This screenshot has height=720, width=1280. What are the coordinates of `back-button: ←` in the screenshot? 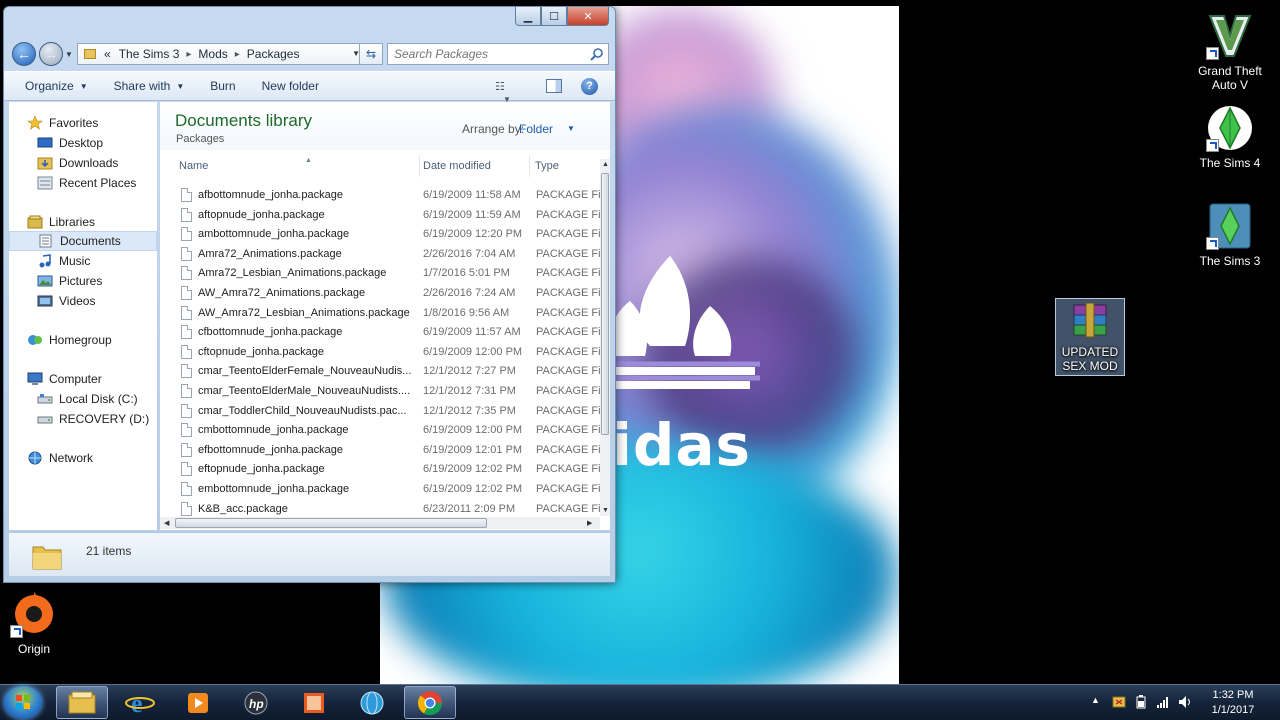 It's located at (24, 54).